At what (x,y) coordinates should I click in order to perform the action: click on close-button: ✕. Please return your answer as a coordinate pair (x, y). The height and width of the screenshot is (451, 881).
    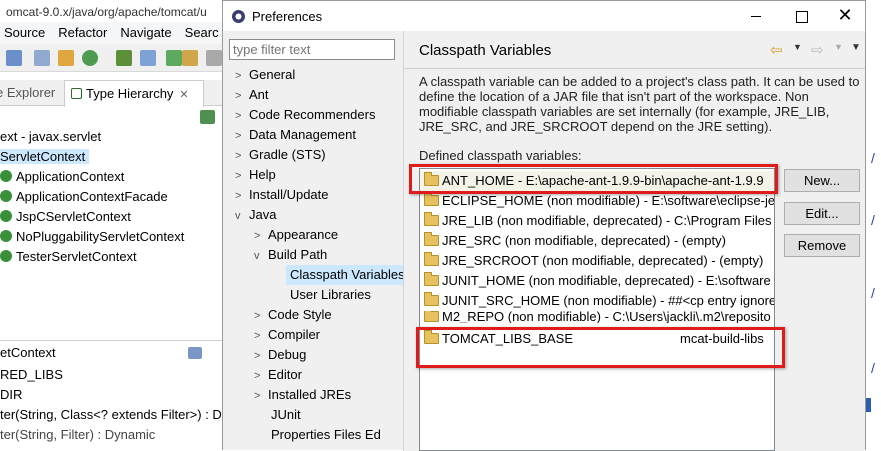
    Looking at the image, I should click on (845, 16).